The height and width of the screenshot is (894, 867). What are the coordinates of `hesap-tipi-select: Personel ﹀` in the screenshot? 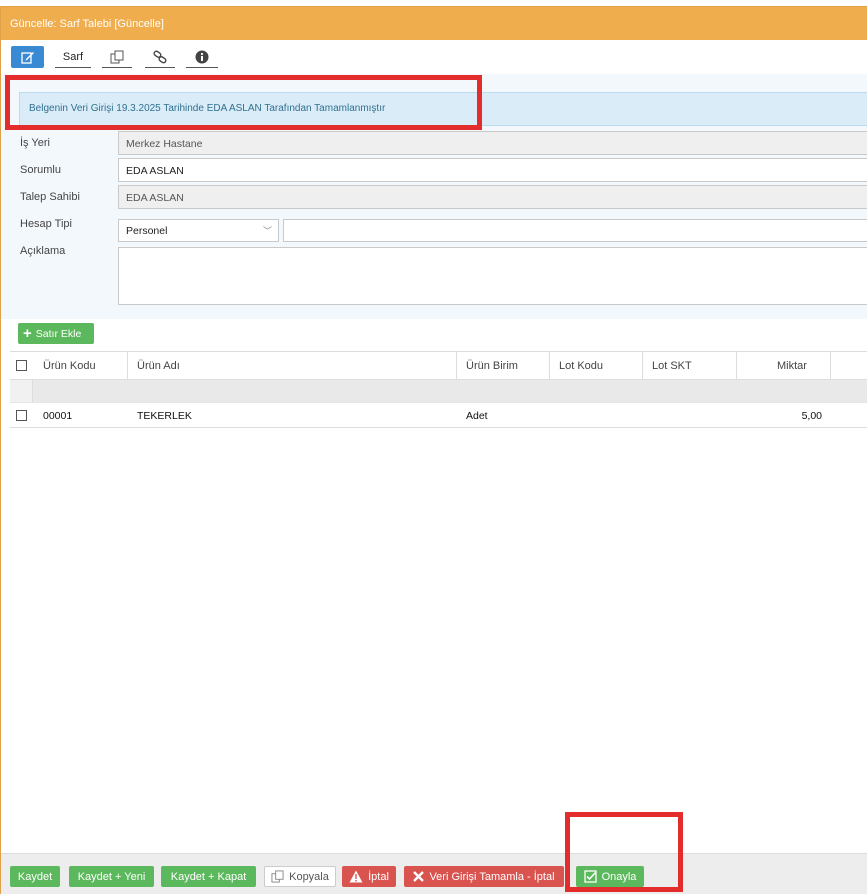 It's located at (198, 230).